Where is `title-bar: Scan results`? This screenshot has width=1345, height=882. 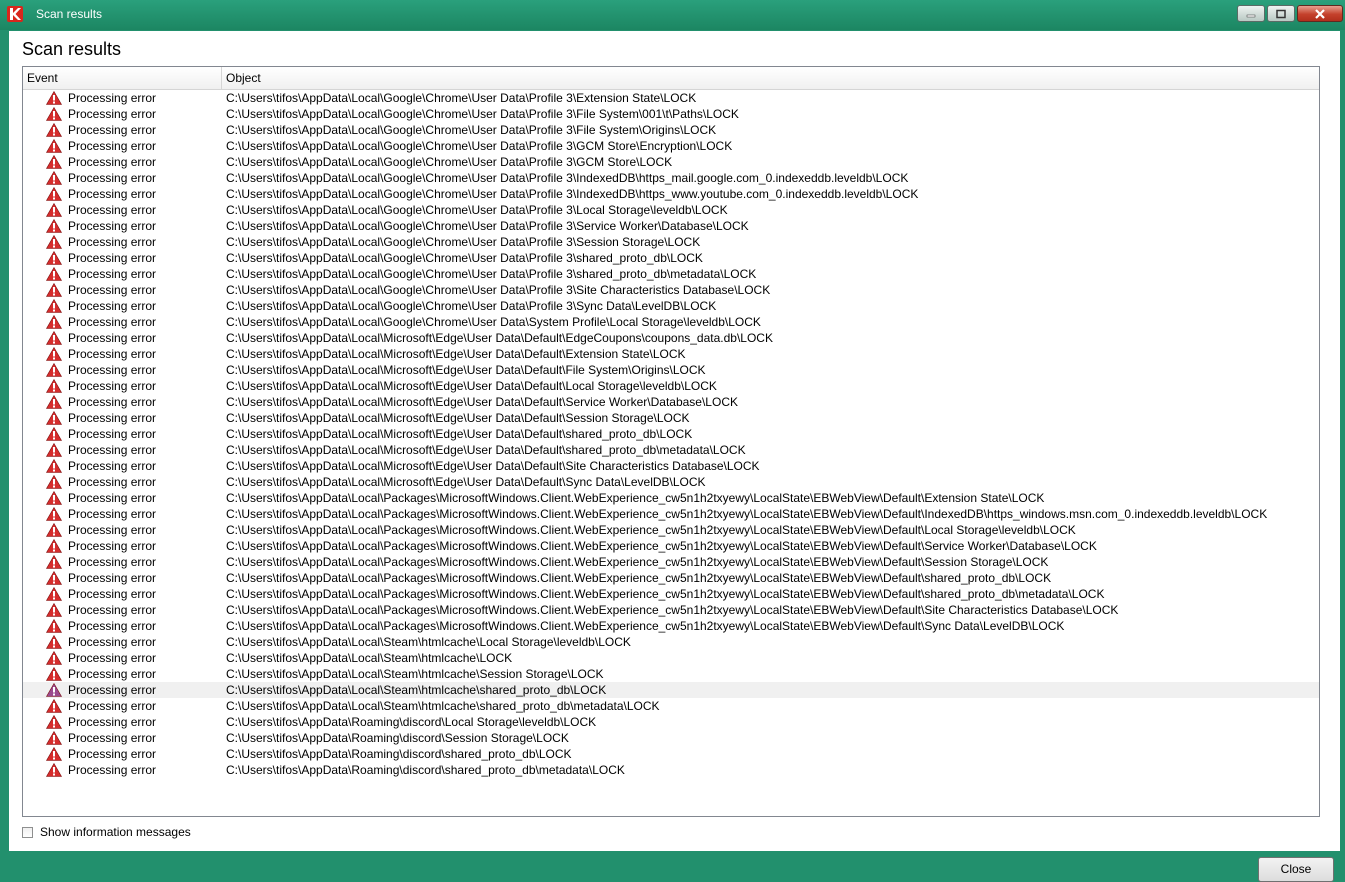 title-bar: Scan results is located at coordinates (672, 15).